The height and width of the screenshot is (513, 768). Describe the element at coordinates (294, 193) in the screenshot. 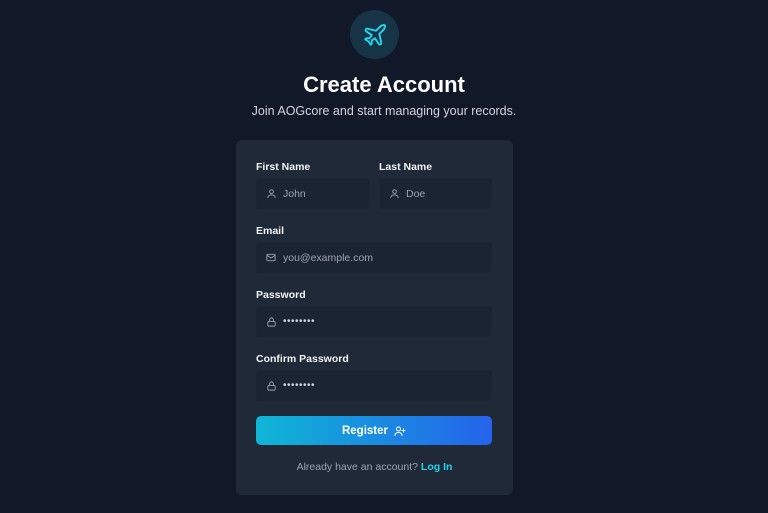

I see `first-name-placeholder: John` at that location.